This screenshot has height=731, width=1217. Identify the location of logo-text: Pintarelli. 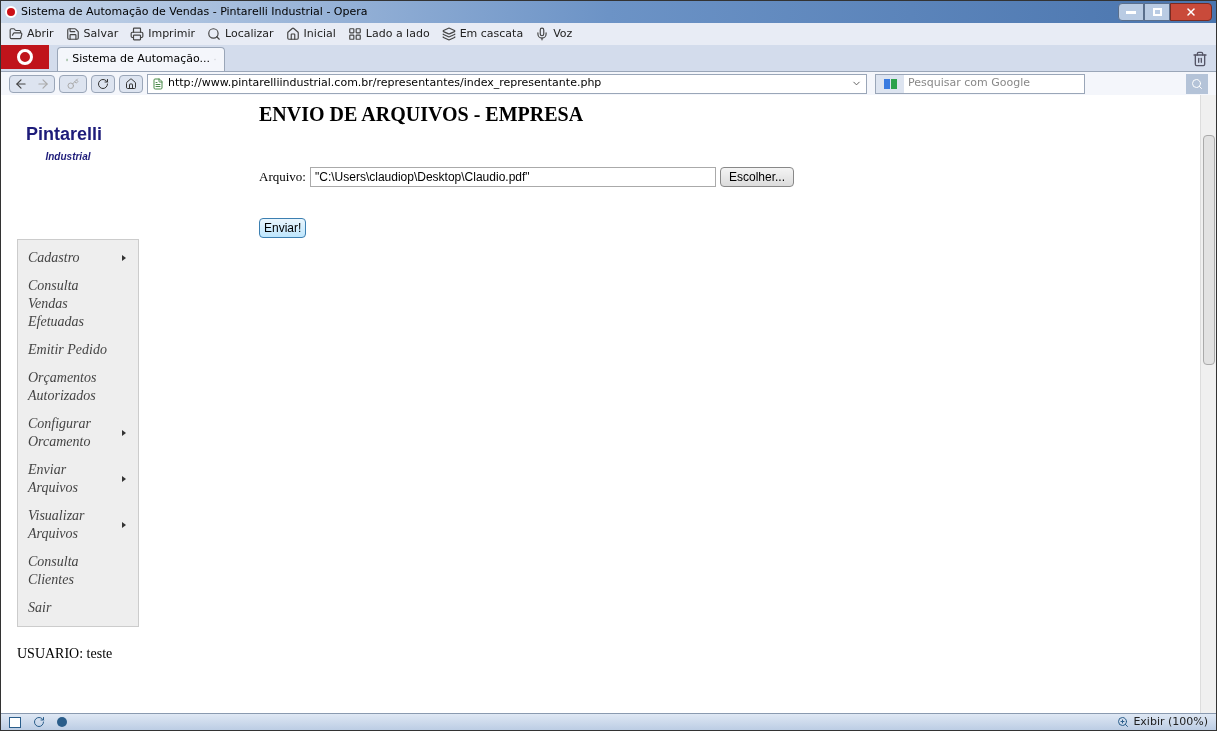
(64, 134).